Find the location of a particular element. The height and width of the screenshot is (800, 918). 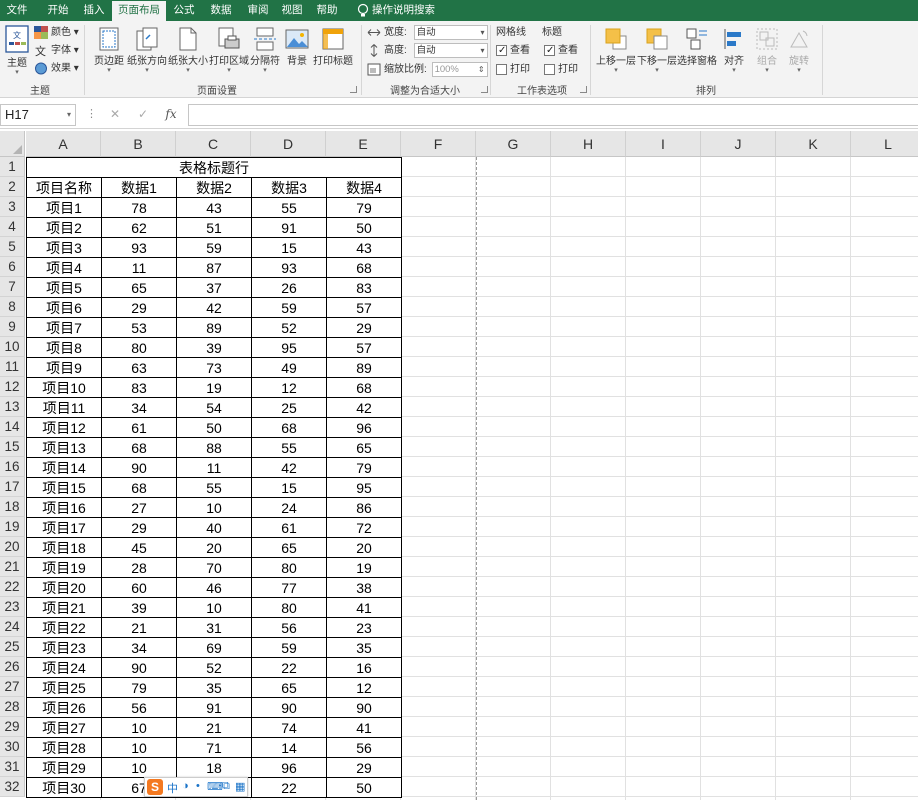

table-cell: 项目9 is located at coordinates (64, 367).